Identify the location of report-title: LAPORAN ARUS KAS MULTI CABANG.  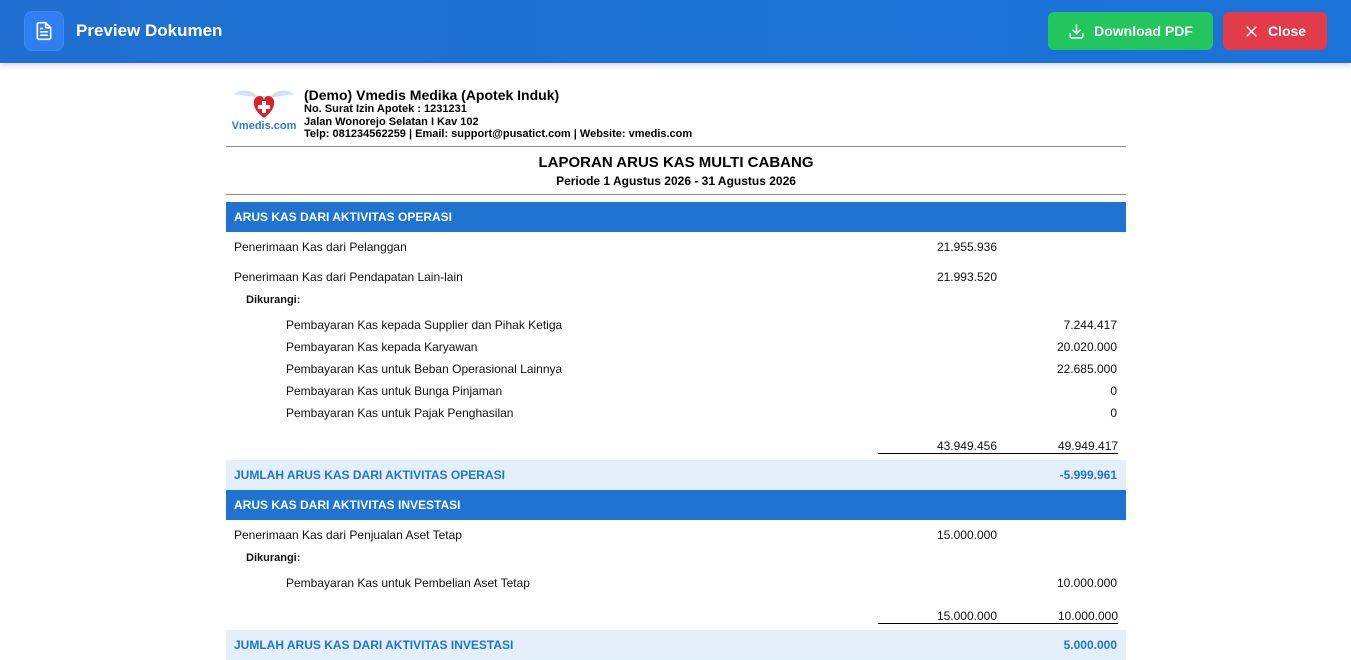
(676, 162).